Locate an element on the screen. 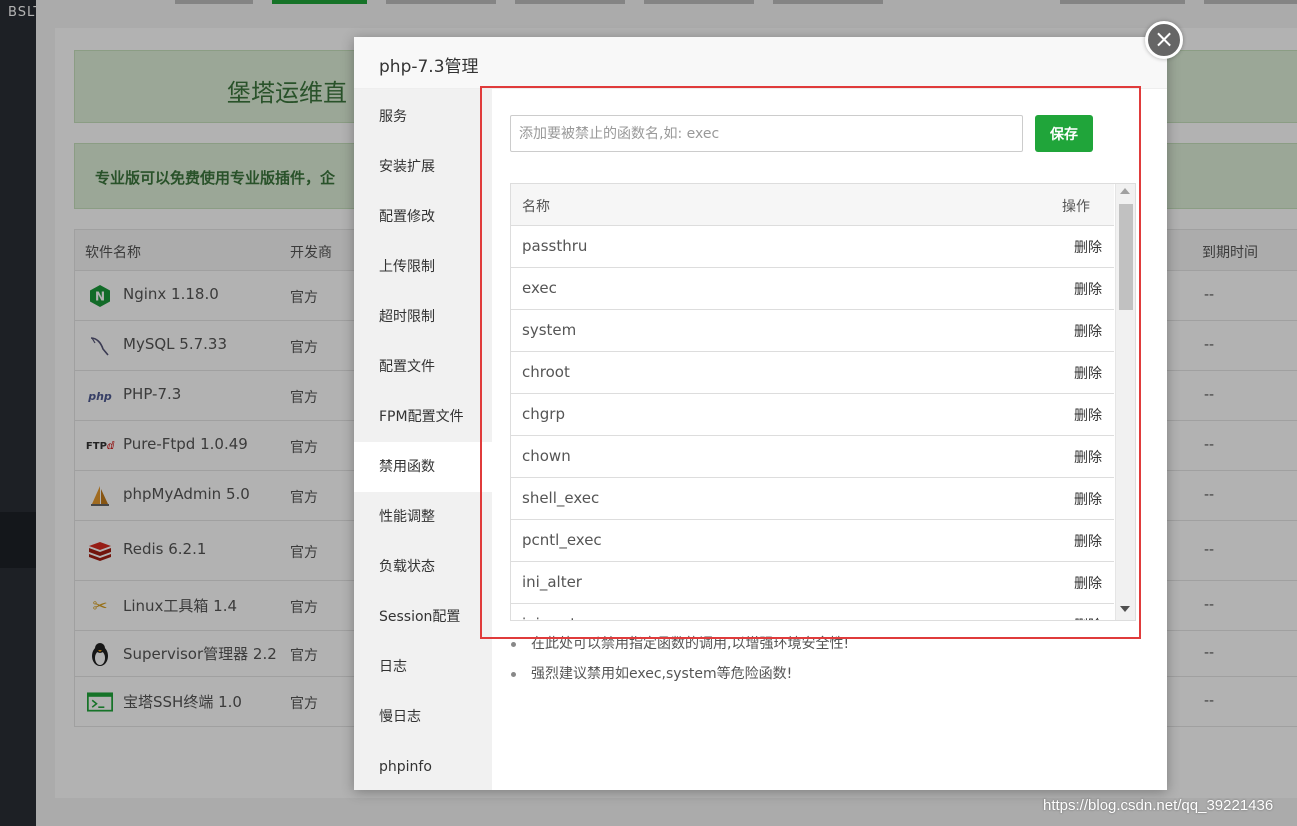  watermark: https://blog.csdn.net/qq_39221436 is located at coordinates (1158, 805).